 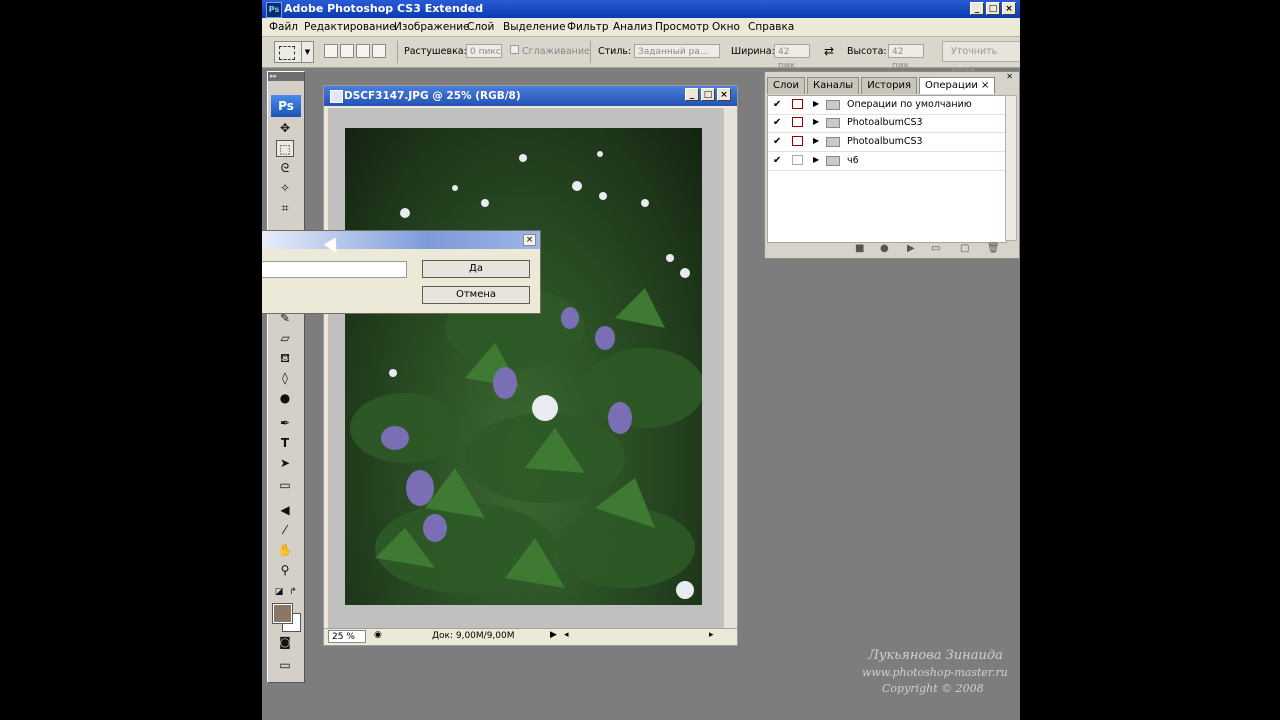 What do you see at coordinates (285, 485) in the screenshot?
I see `shape-tool-icon: ▭` at bounding box center [285, 485].